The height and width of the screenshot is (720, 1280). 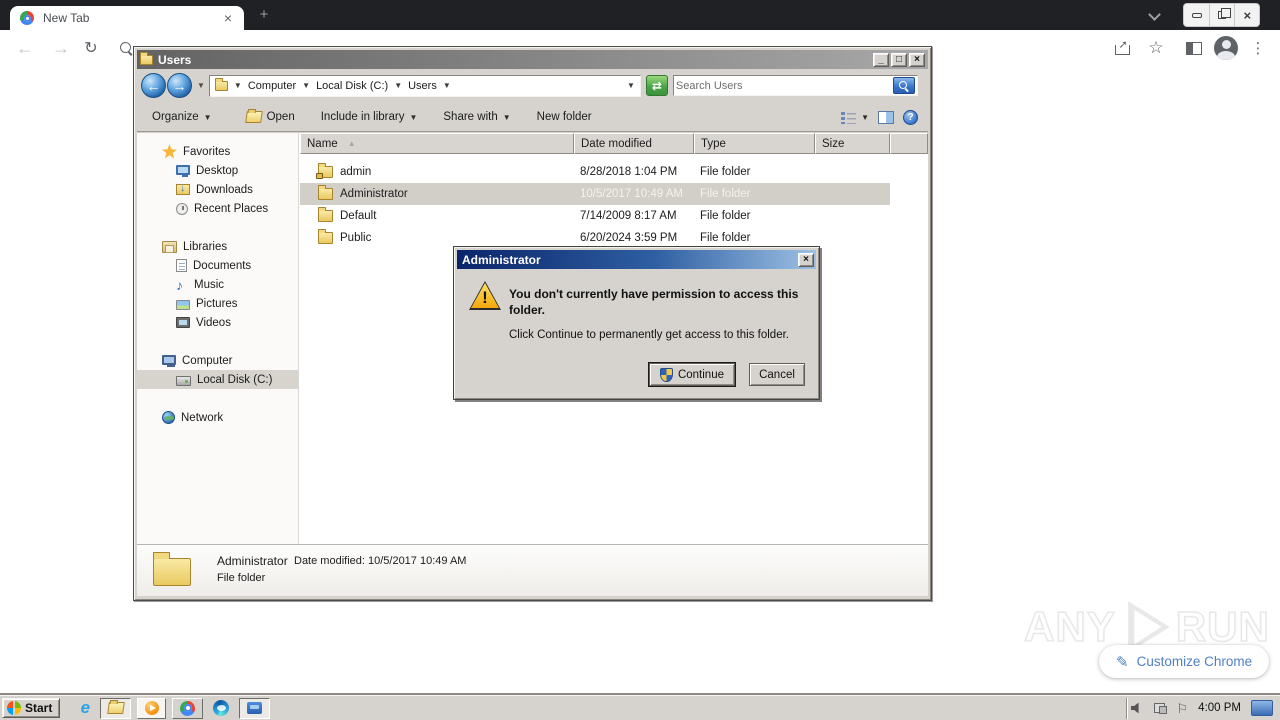 What do you see at coordinates (1184, 661) in the screenshot?
I see `customize-chrome-button: ✎ Customize Chrome` at bounding box center [1184, 661].